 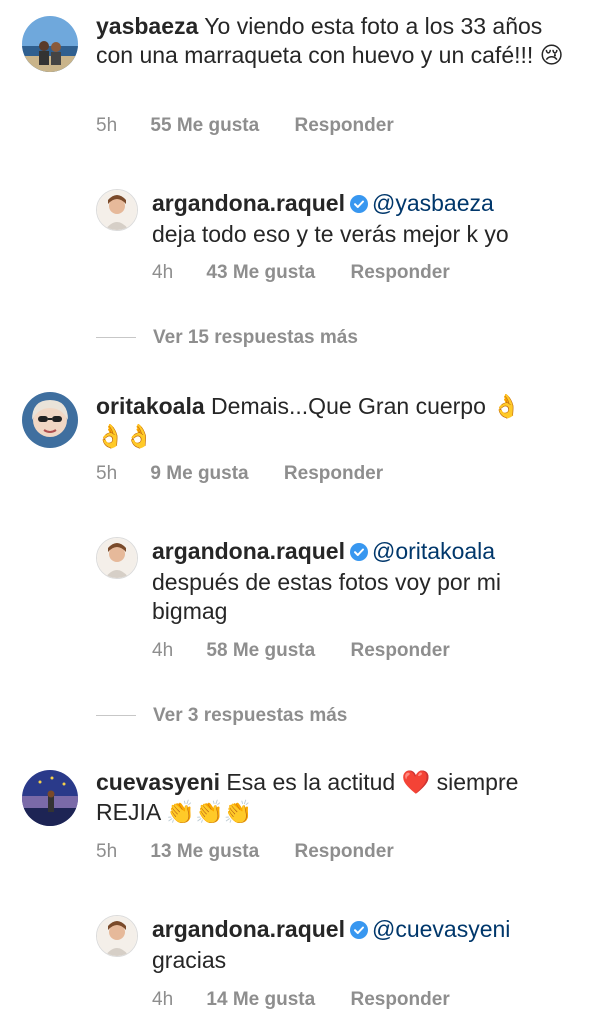 I want to click on reply-text: argandona.raquel @cuevasyeni gracias, so click(x=362, y=945).